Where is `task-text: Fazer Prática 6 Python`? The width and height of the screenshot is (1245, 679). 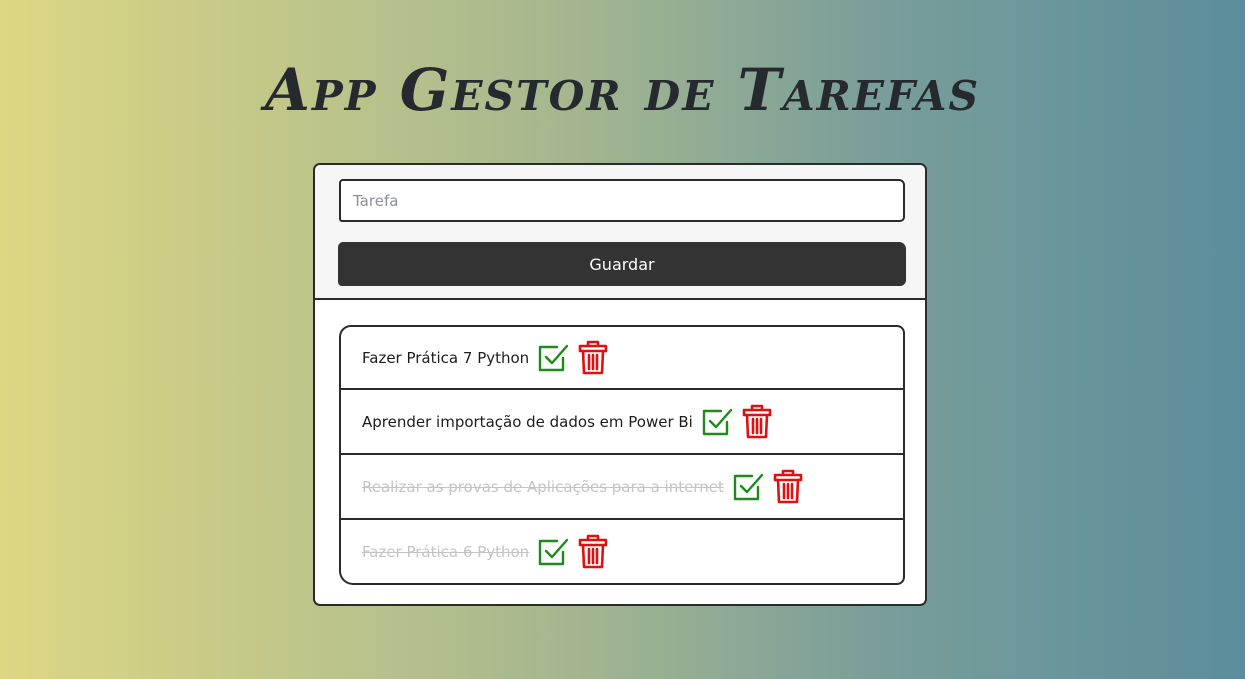 task-text: Fazer Prática 6 Python is located at coordinates (446, 551).